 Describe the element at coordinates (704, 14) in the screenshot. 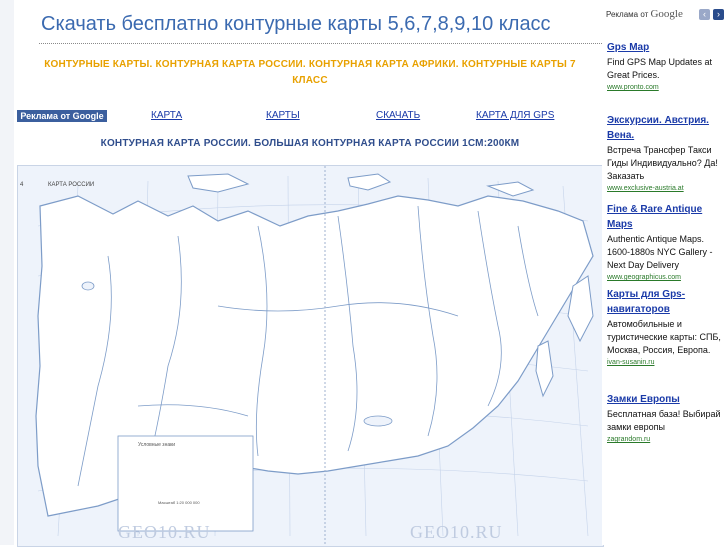

I see `ads-prev-button: ‹` at that location.